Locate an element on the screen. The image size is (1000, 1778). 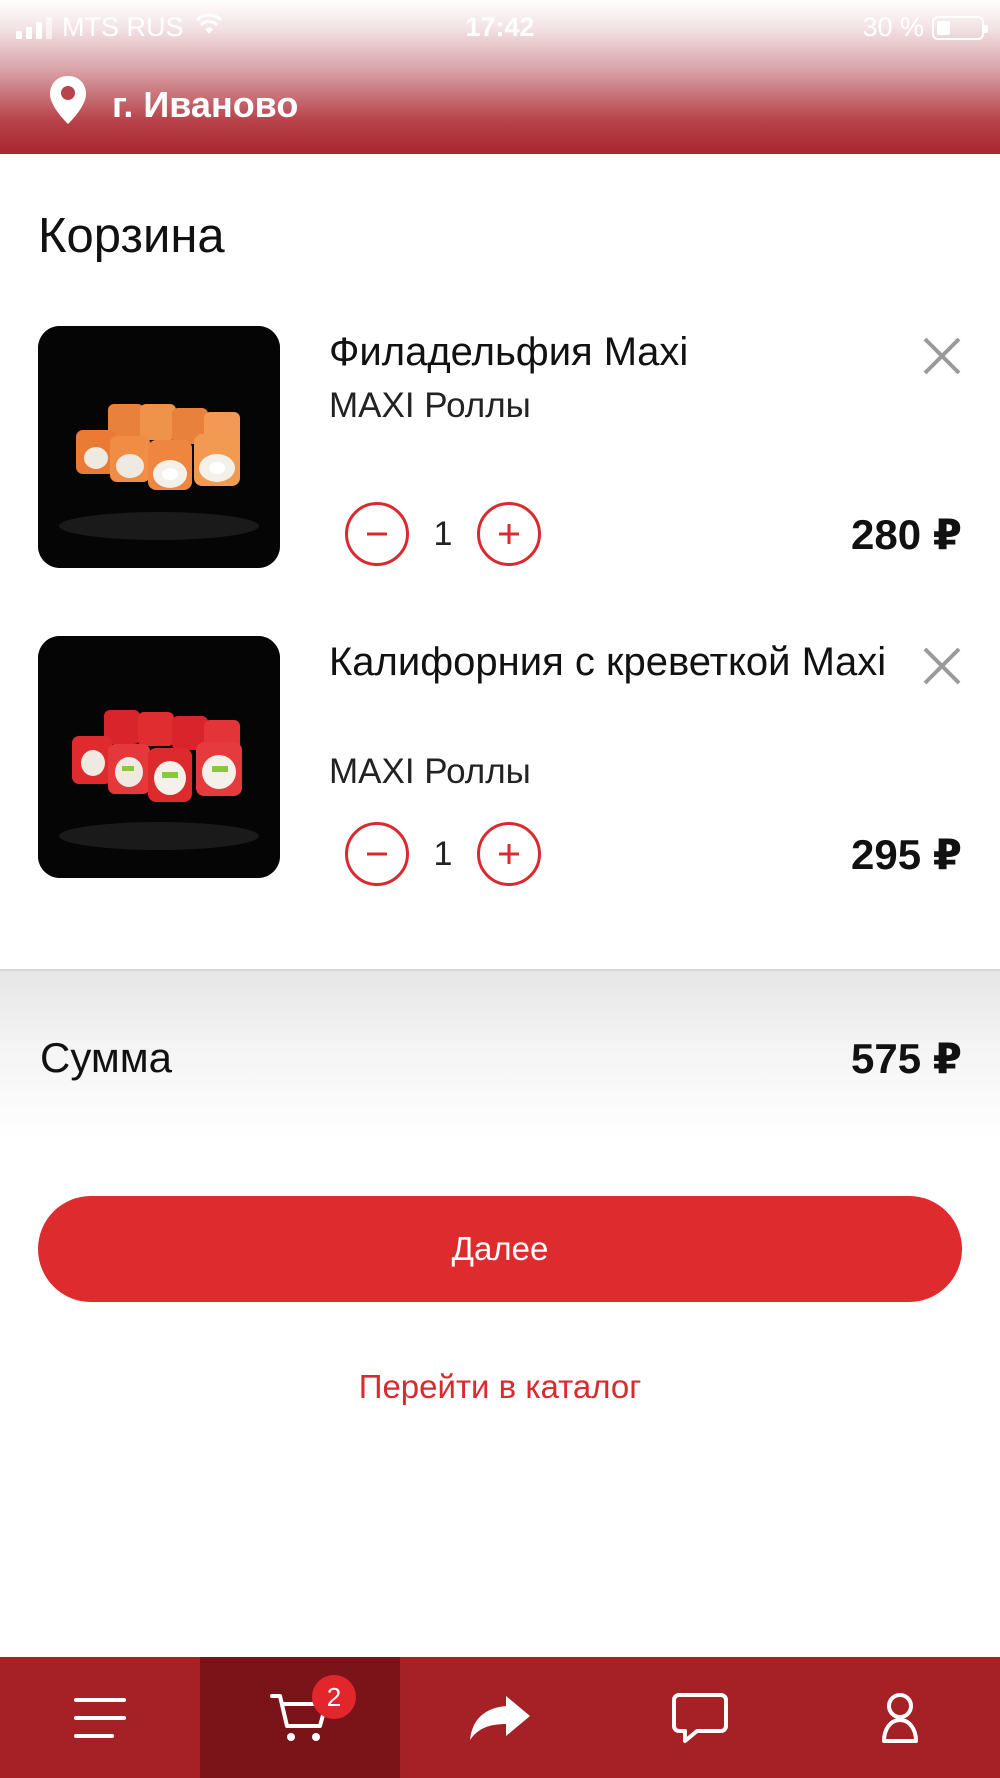
product-name: Филадельфия Maxi is located at coordinates (509, 352).